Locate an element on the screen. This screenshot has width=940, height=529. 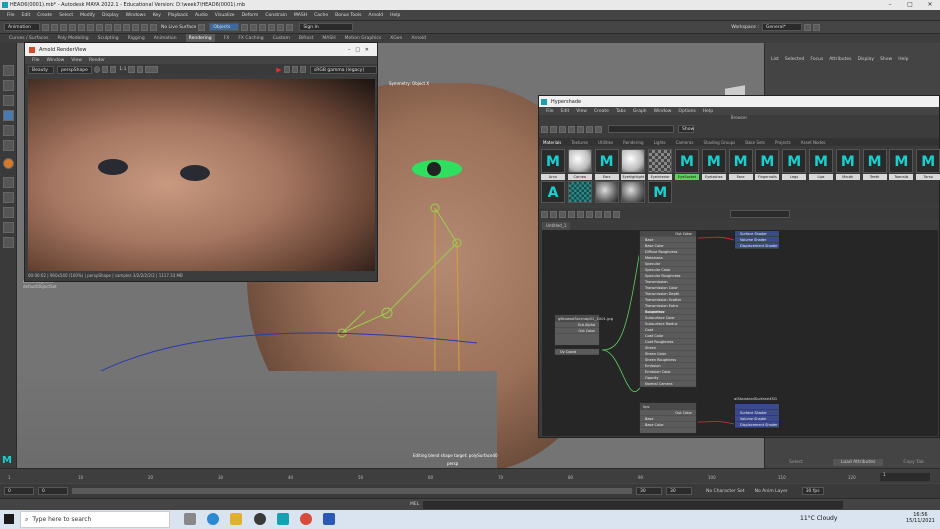
graph-materials-icon is located at coordinates (562, 214).